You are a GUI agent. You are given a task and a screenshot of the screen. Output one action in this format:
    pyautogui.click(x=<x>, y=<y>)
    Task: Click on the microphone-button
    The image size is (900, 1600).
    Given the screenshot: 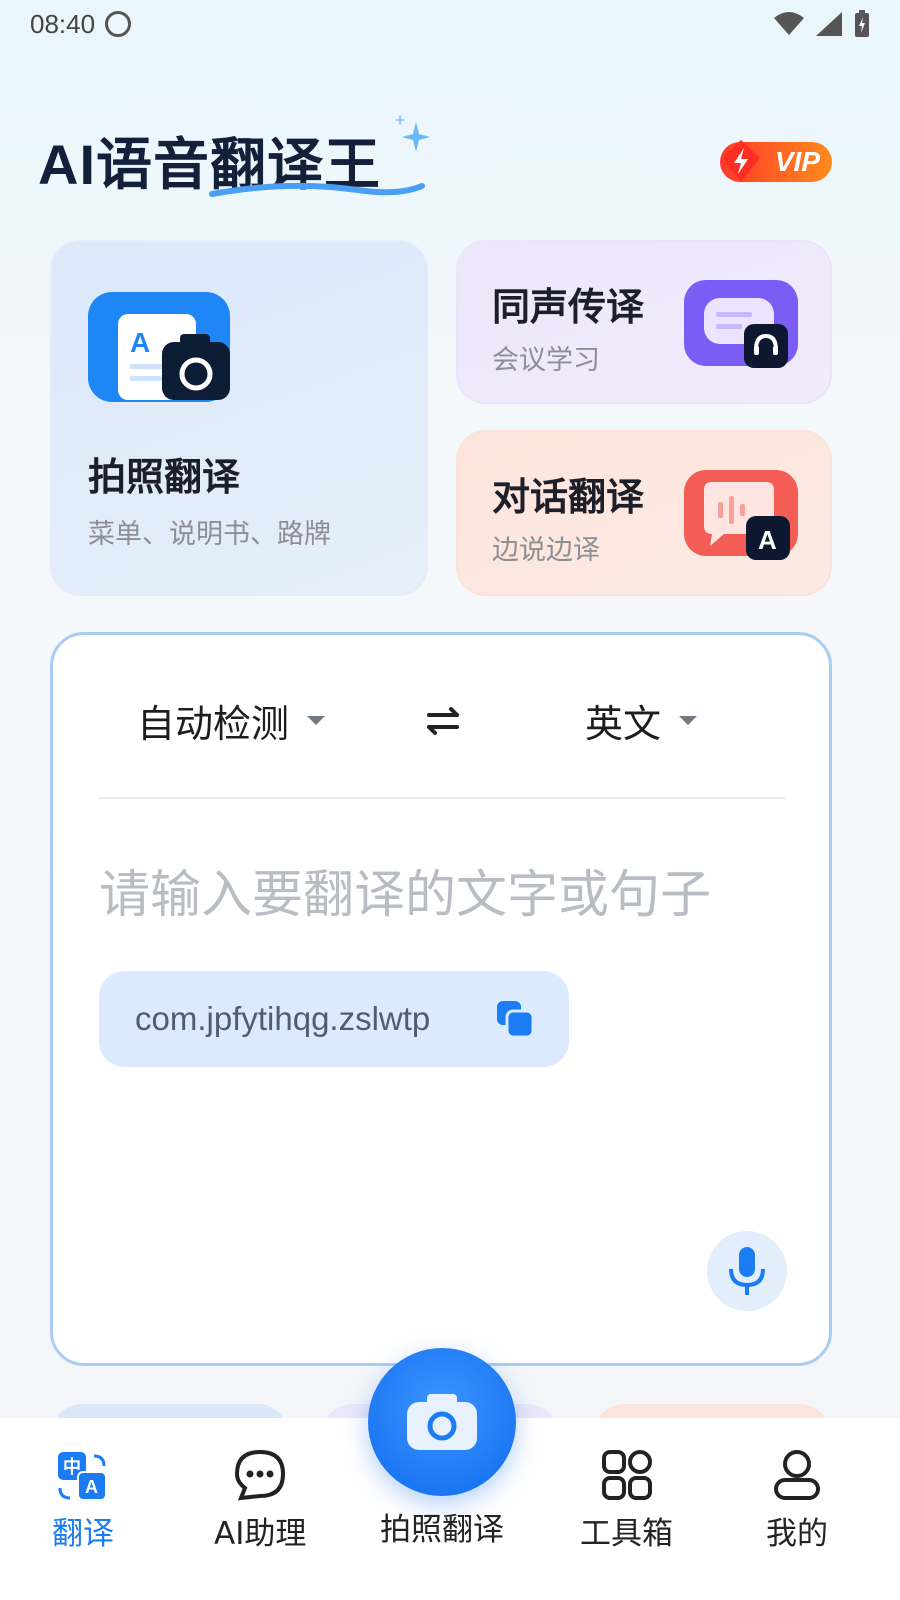 What is the action you would take?
    pyautogui.click(x=747, y=1271)
    